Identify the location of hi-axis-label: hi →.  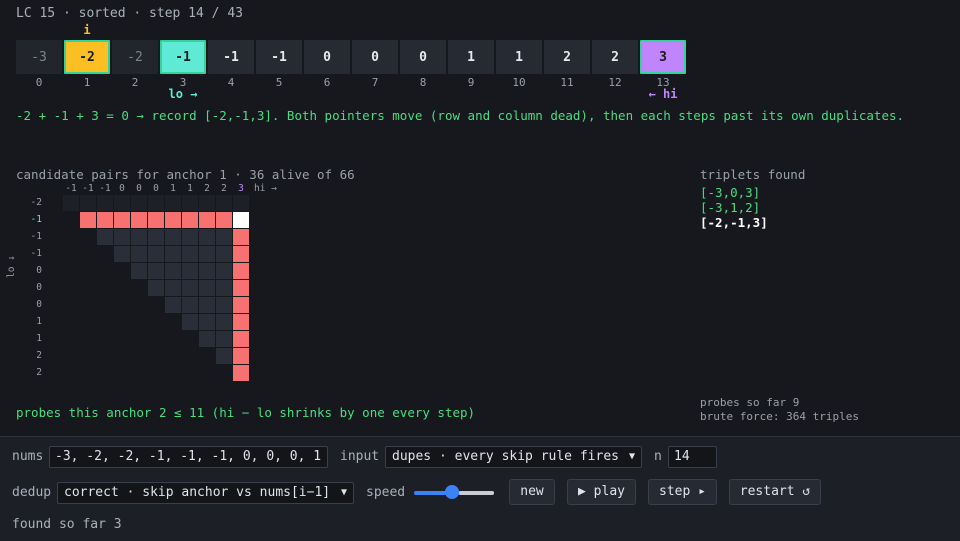
(265, 188).